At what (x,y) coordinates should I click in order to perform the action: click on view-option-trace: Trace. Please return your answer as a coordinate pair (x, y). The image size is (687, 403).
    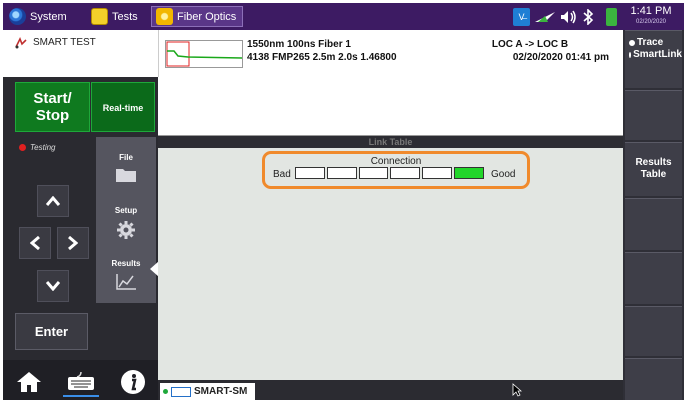
    Looking at the image, I should click on (655, 43).